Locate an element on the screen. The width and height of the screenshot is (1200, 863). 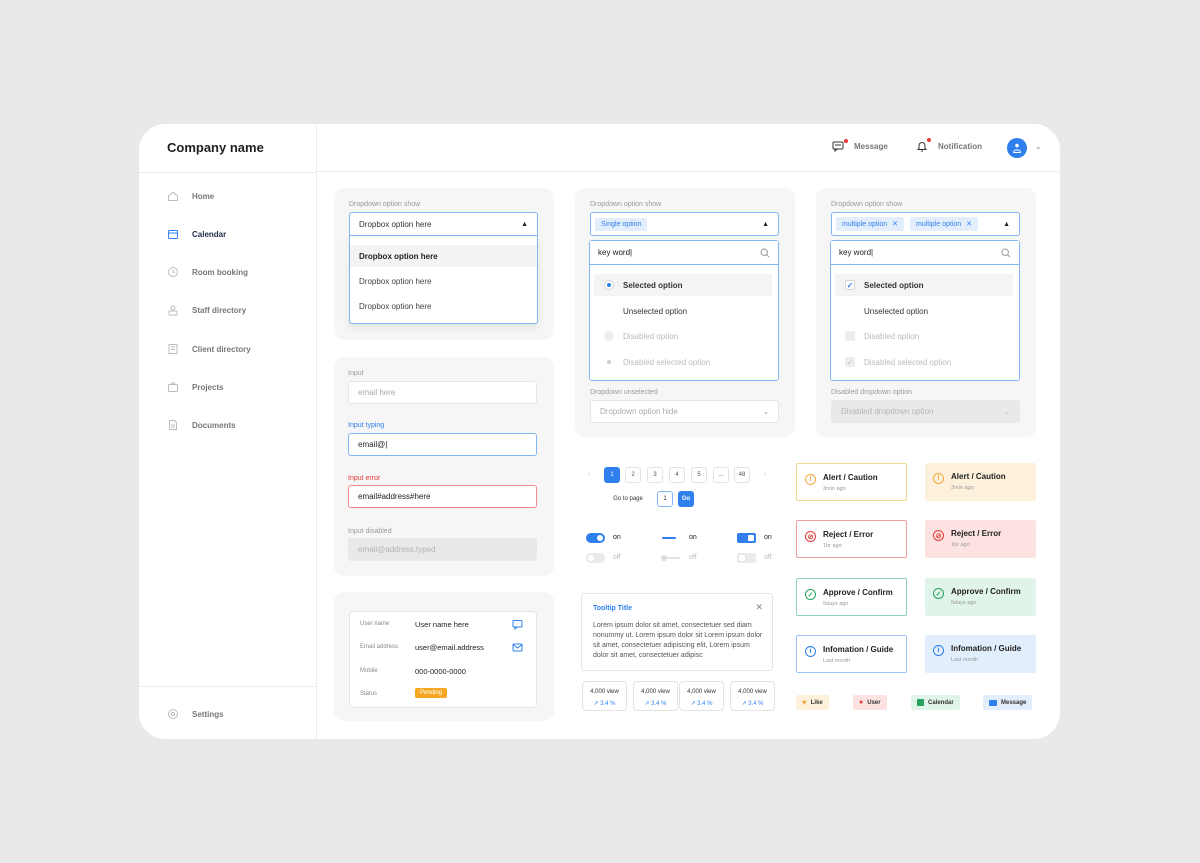
detail-value: user@email.address is located at coordinates (449, 647).